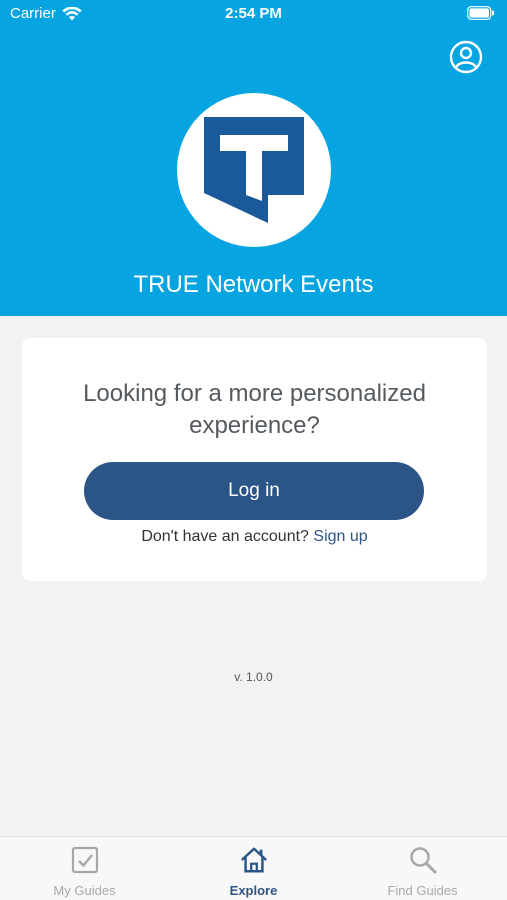 The width and height of the screenshot is (507, 900). I want to click on status-time: 2:54 PM, so click(253, 13).